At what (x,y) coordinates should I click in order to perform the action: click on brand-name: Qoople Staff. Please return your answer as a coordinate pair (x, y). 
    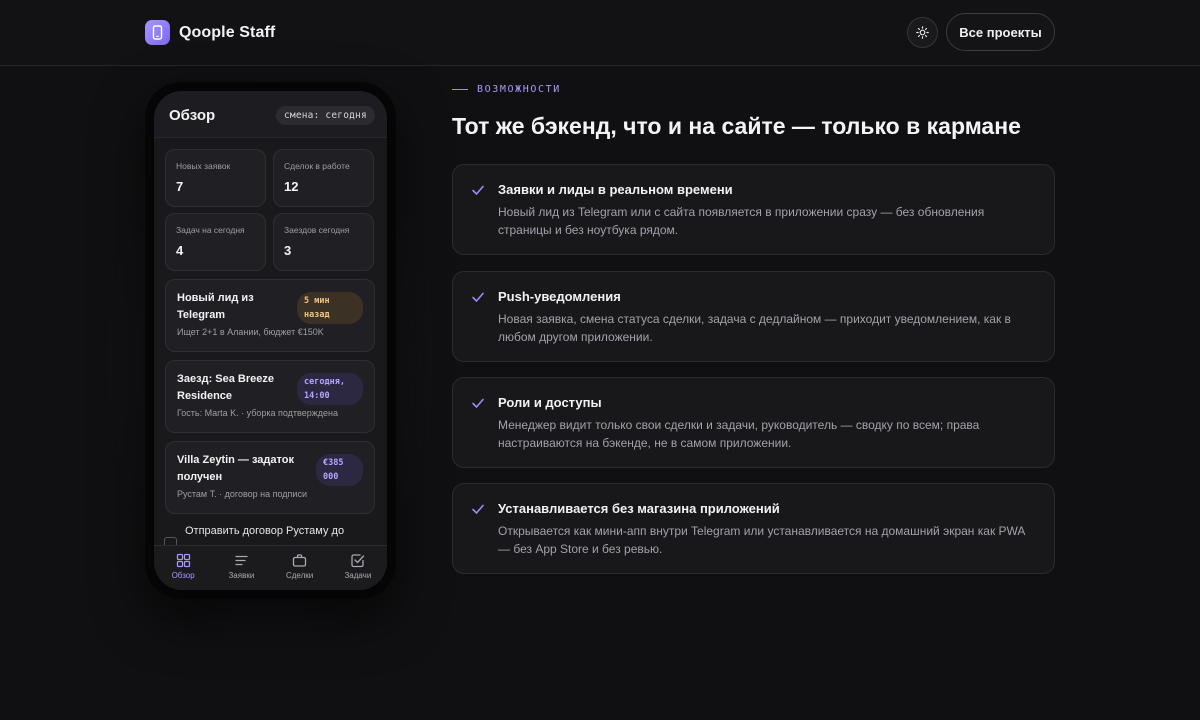
    Looking at the image, I should click on (227, 32).